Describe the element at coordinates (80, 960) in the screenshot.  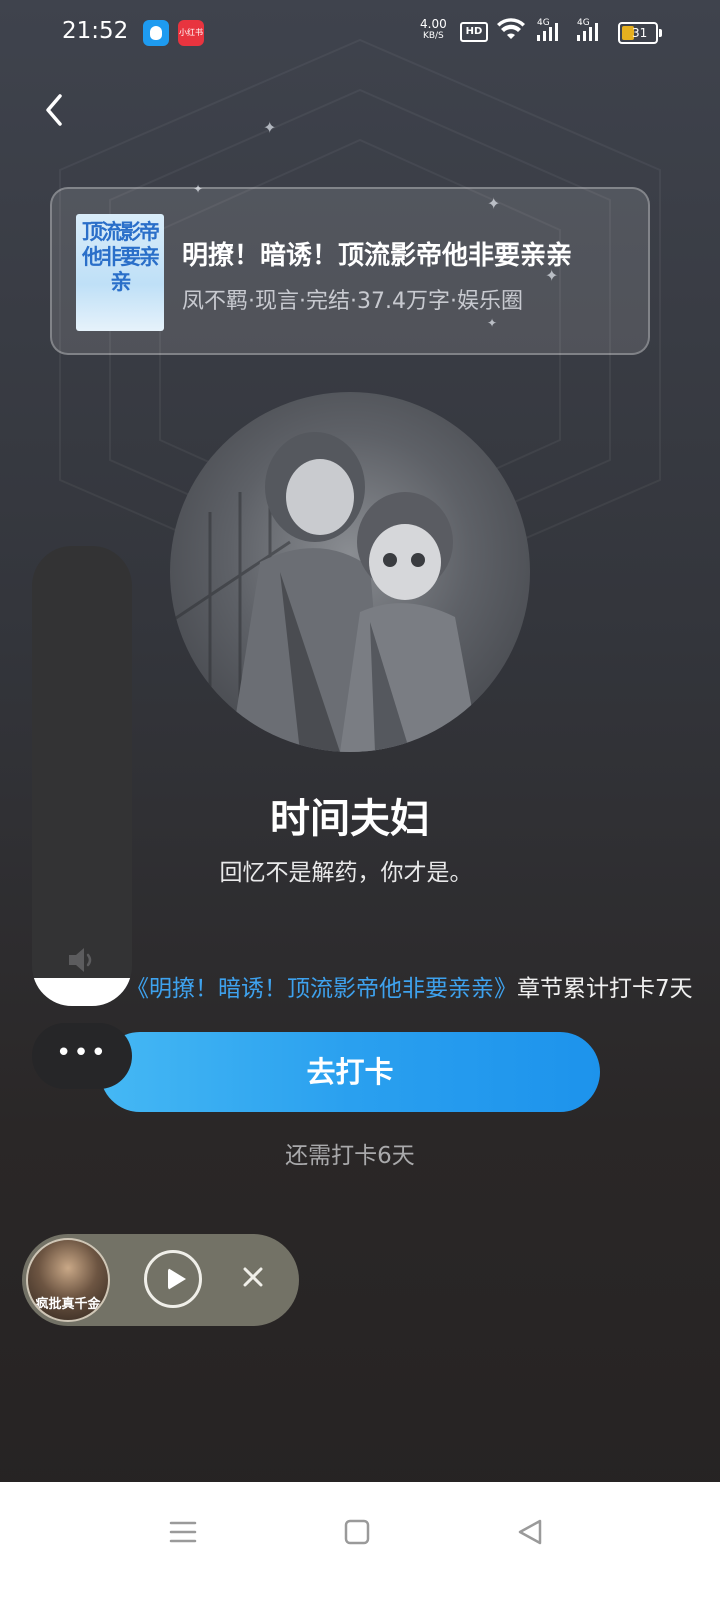
I see `speaker-icon` at that location.